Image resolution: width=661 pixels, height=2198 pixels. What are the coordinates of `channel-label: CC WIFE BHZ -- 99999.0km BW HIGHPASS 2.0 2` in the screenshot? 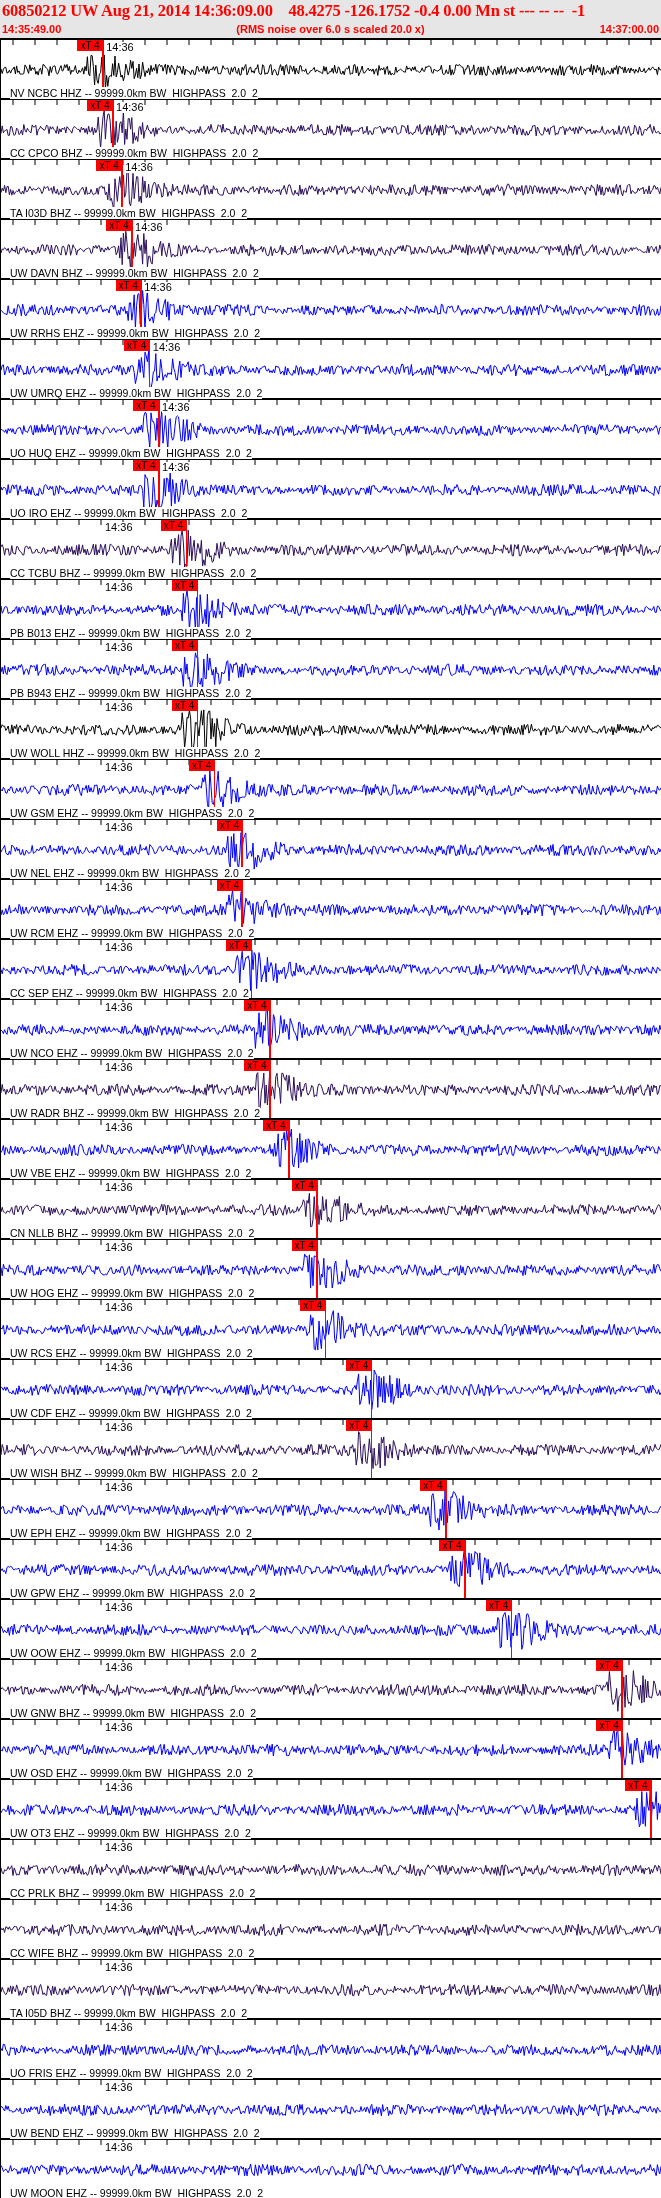 It's located at (132, 1953).